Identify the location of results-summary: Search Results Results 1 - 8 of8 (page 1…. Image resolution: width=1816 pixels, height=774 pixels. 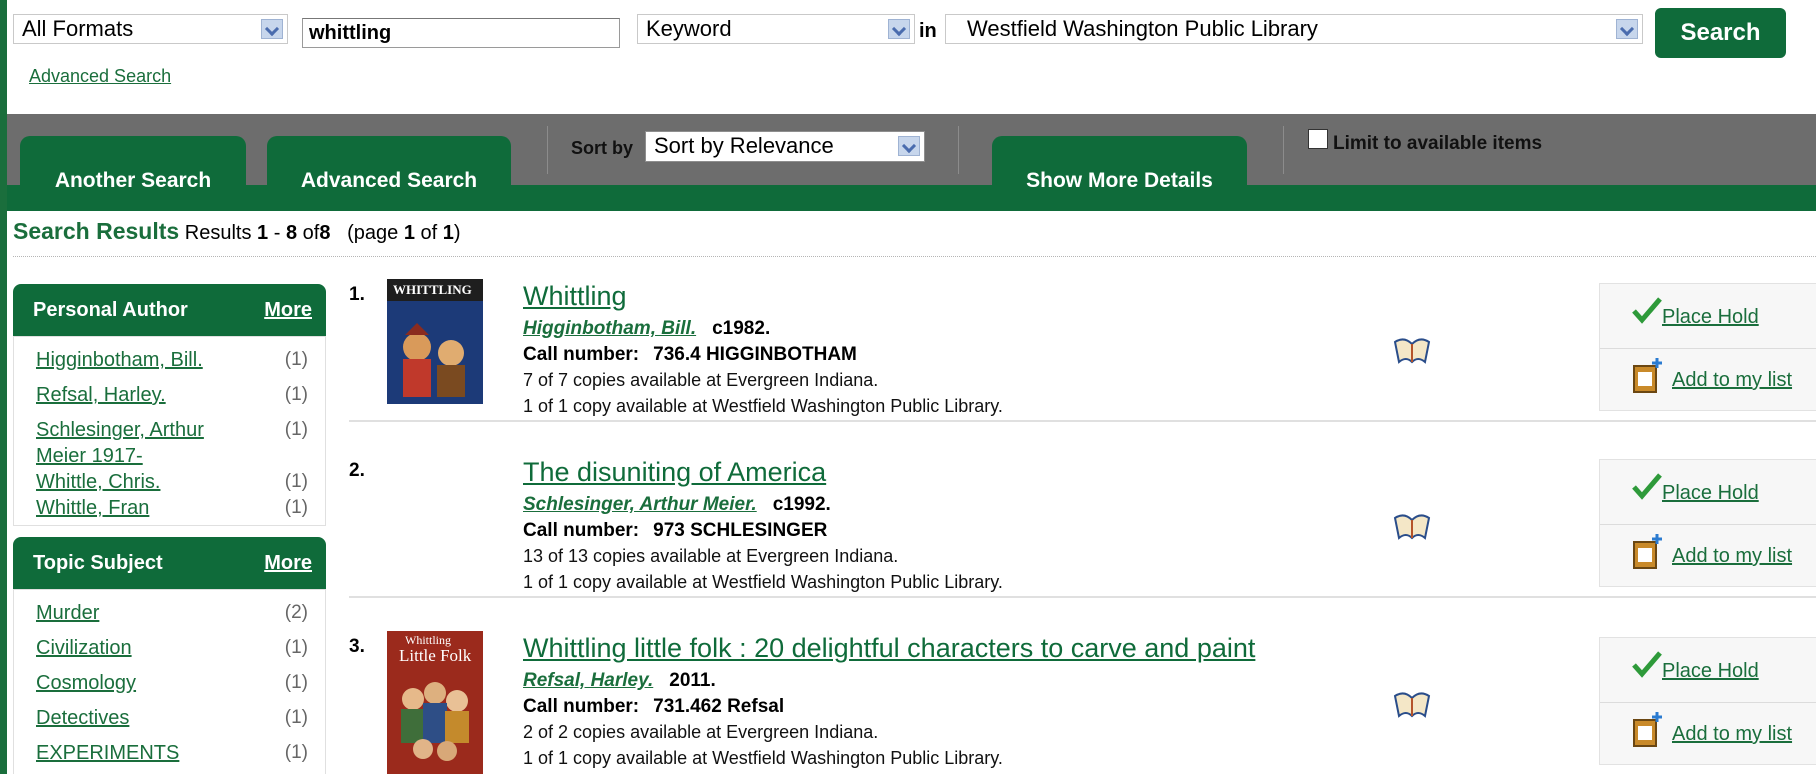
(237, 231).